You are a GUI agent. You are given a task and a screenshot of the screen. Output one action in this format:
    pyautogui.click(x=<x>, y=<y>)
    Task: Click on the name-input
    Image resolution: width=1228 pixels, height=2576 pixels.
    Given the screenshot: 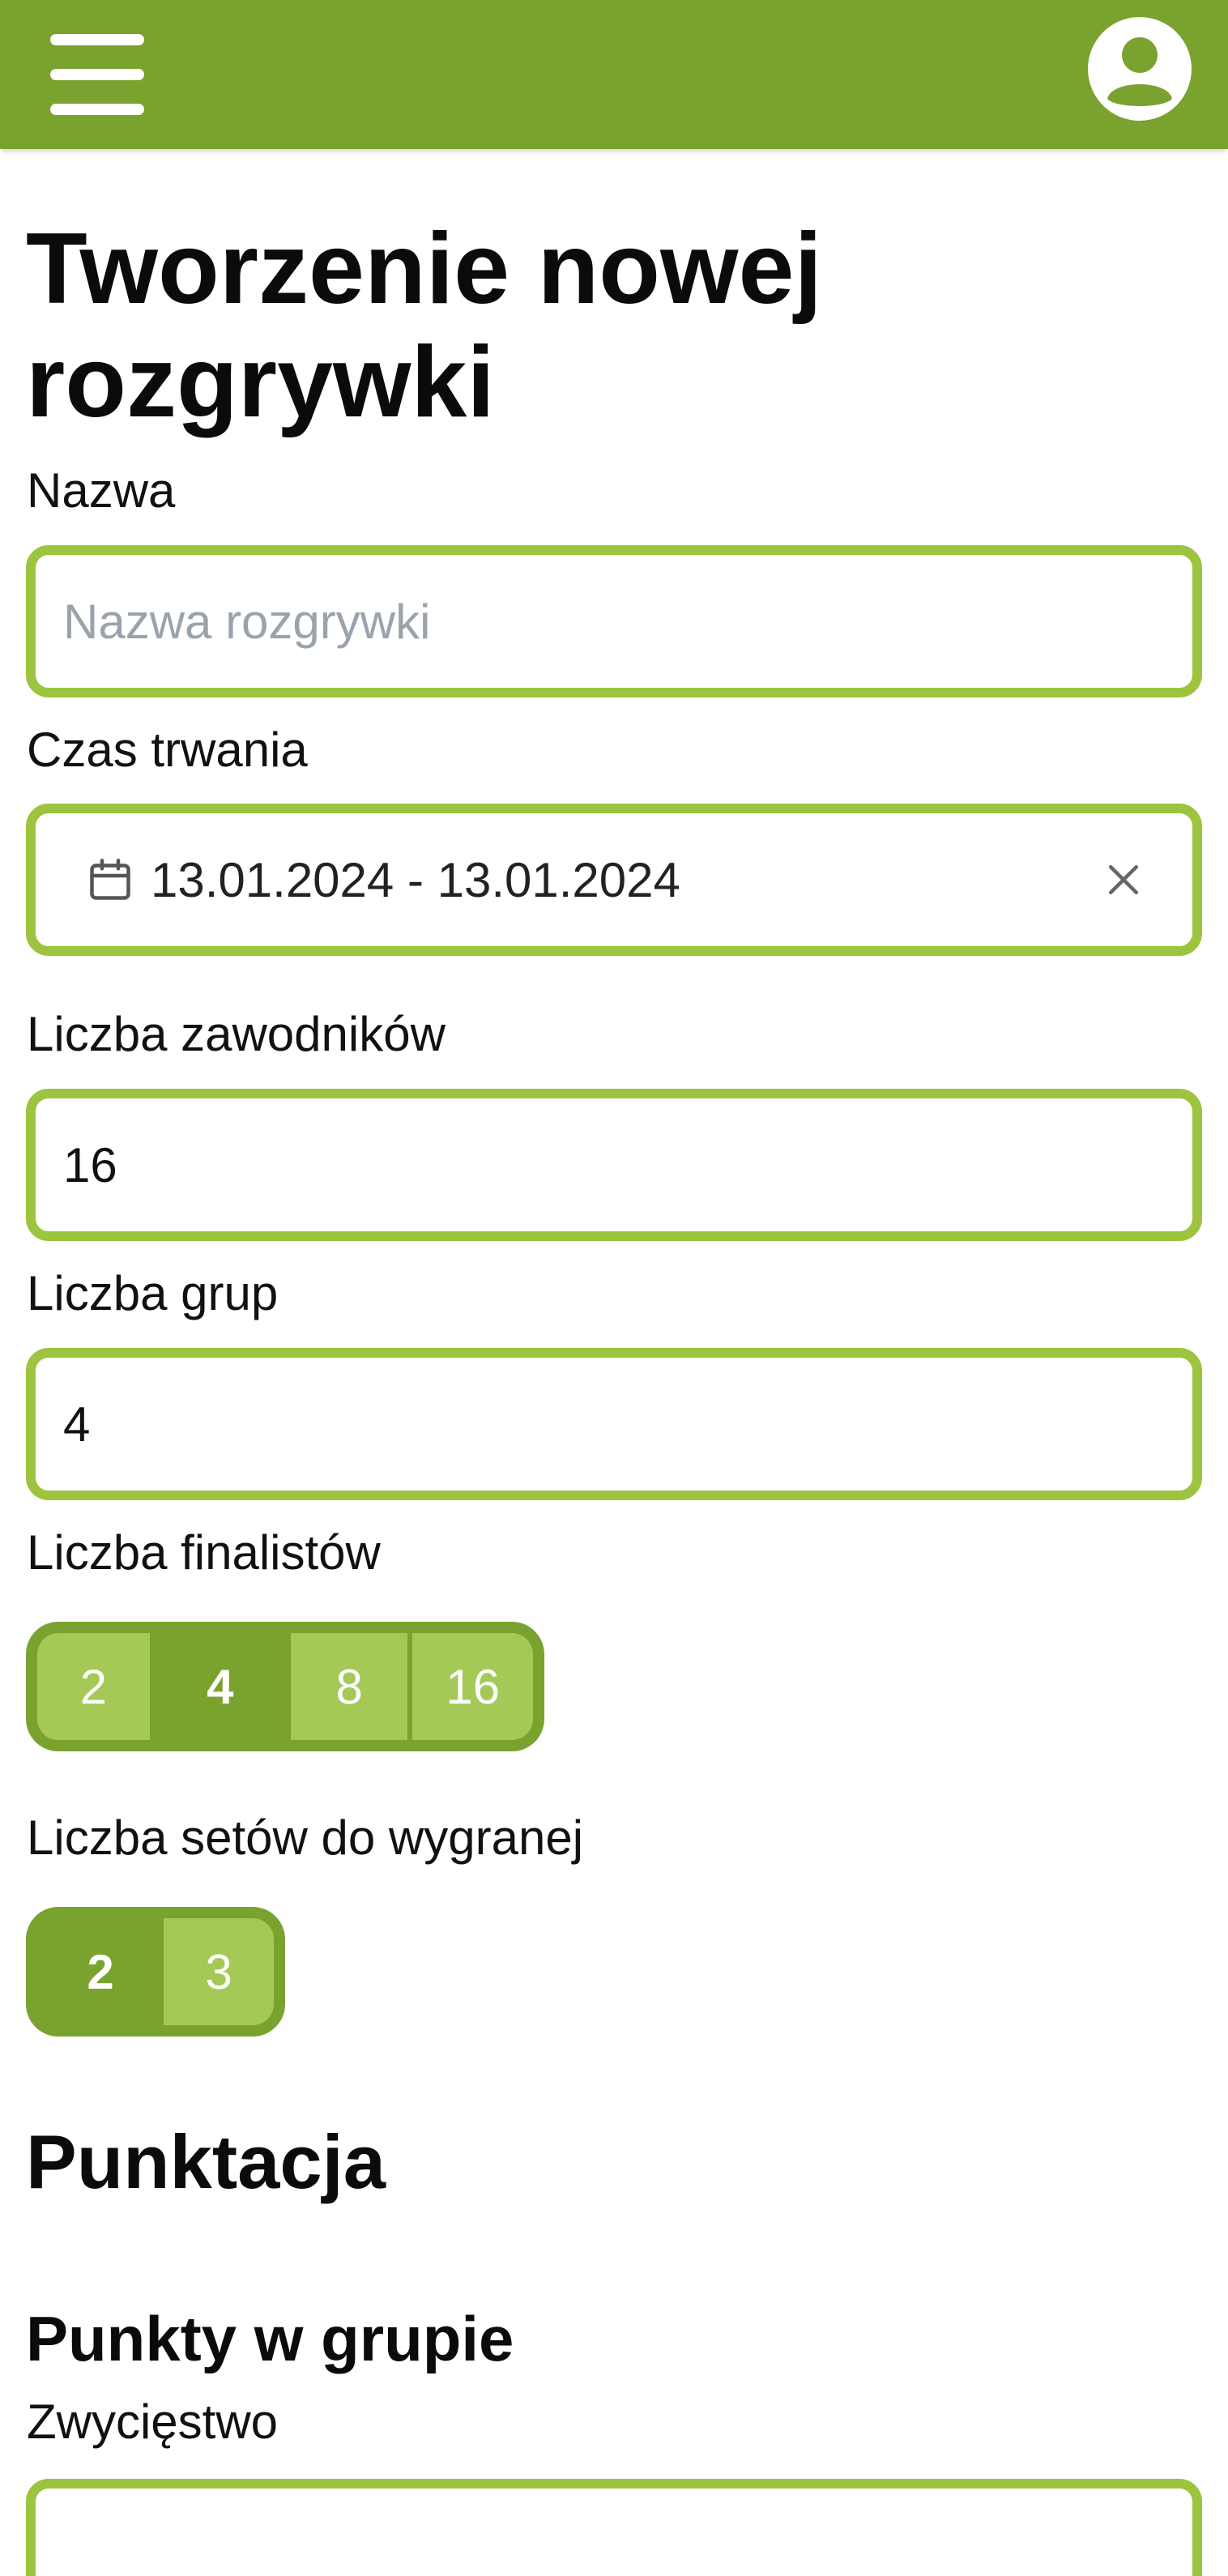 What is the action you would take?
    pyautogui.click(x=614, y=621)
    